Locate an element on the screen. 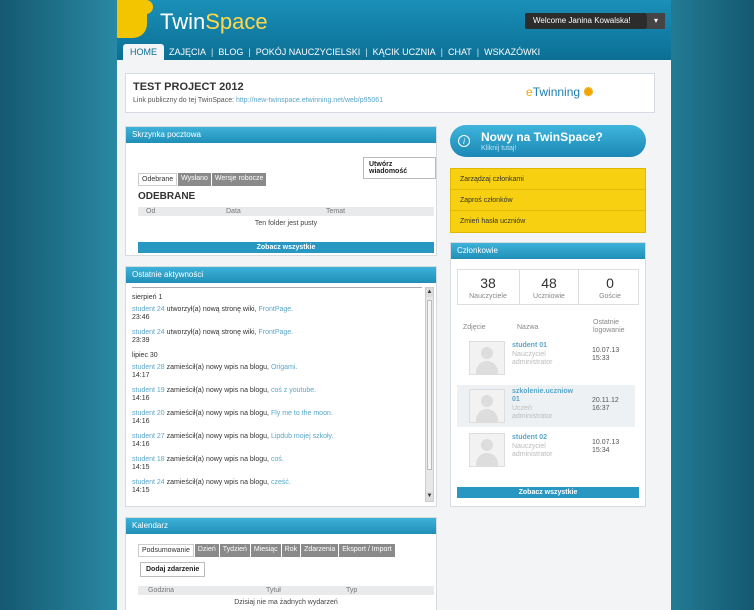  activity-action-text: utworzył(a) nową stronę wiki, is located at coordinates (211, 309).